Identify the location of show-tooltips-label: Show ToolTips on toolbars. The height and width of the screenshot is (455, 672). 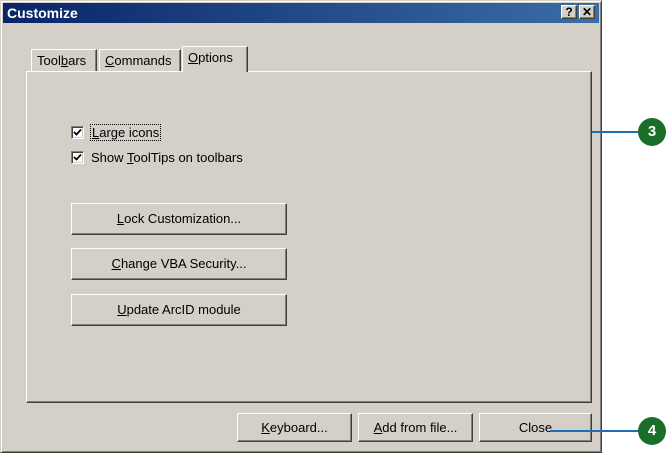
(167, 157).